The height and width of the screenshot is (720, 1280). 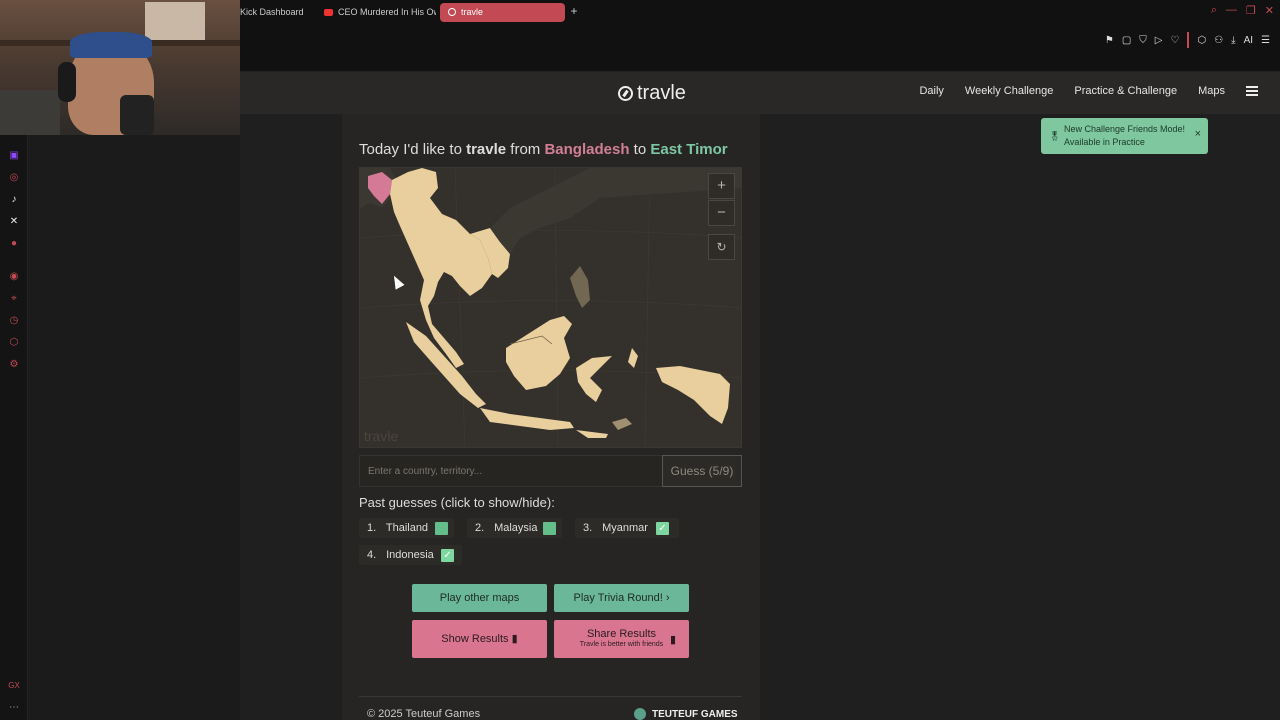 I want to click on nav-practice-challenge: Practice & Challenge, so click(x=1125, y=91).